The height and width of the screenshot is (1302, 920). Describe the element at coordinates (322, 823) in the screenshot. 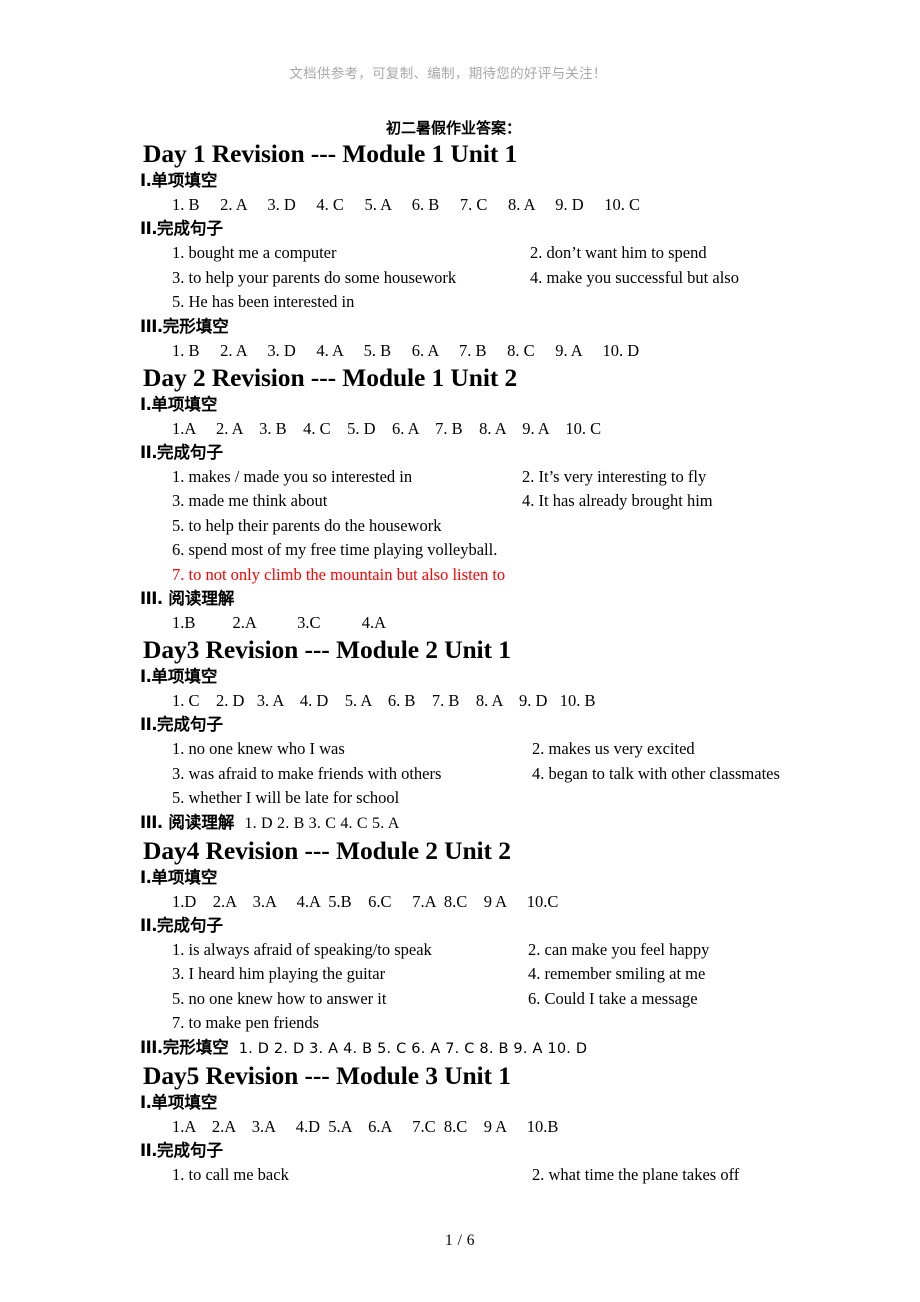

I see `answer-list-inline: 1. D 2. B 3. C 4. C 5. A` at that location.